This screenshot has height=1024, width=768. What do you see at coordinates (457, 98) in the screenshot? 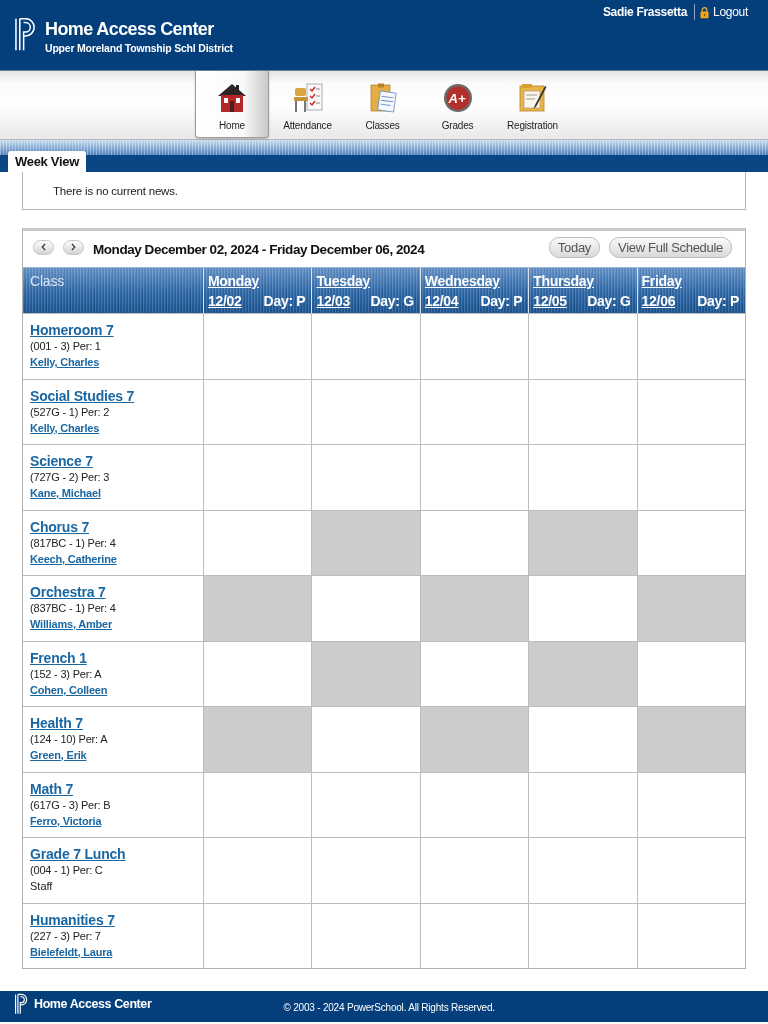
I see `grade-badge-icon: A+` at bounding box center [457, 98].